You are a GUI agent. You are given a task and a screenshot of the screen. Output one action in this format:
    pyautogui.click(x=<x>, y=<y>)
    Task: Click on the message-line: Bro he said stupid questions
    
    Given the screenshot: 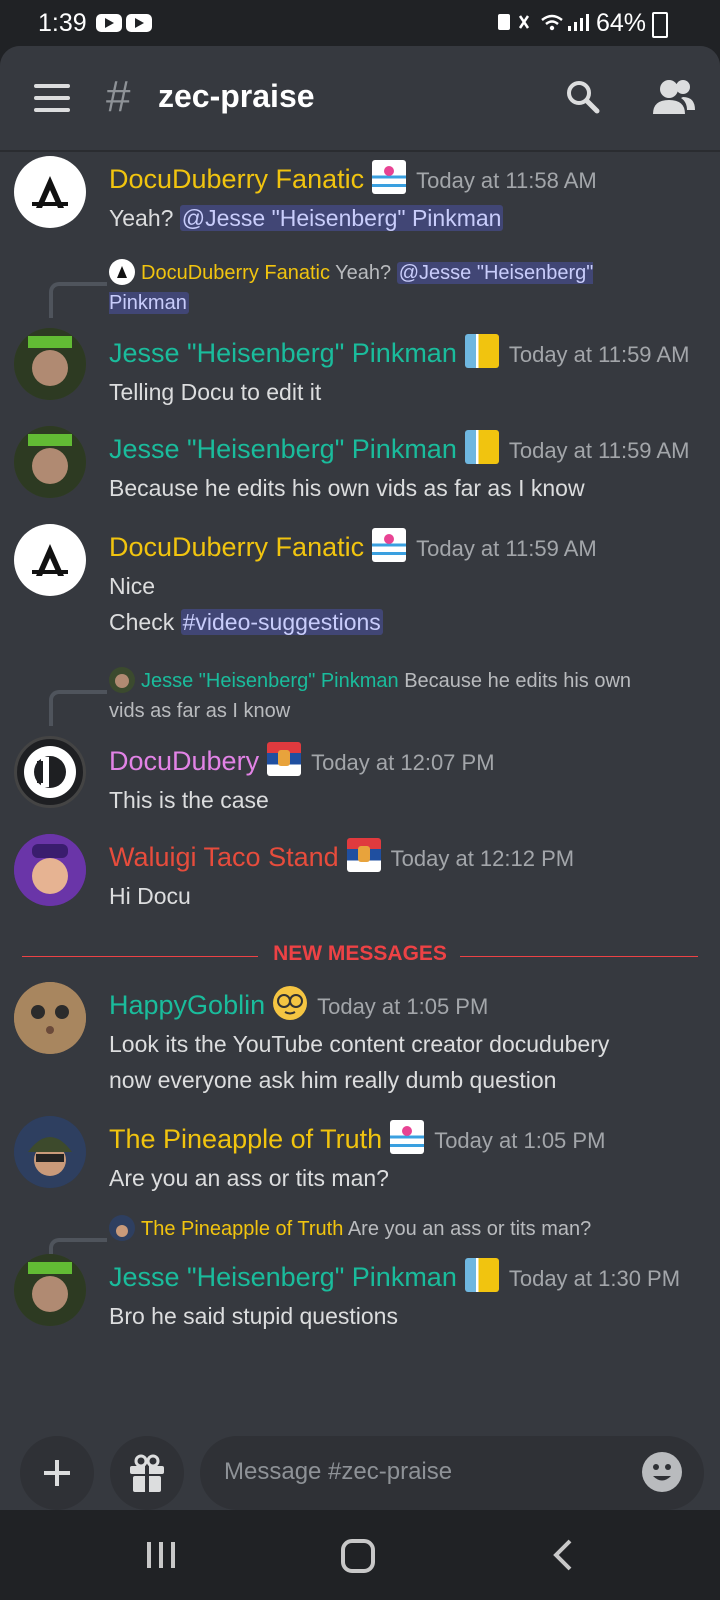 What is the action you would take?
    pyautogui.click(x=253, y=1316)
    